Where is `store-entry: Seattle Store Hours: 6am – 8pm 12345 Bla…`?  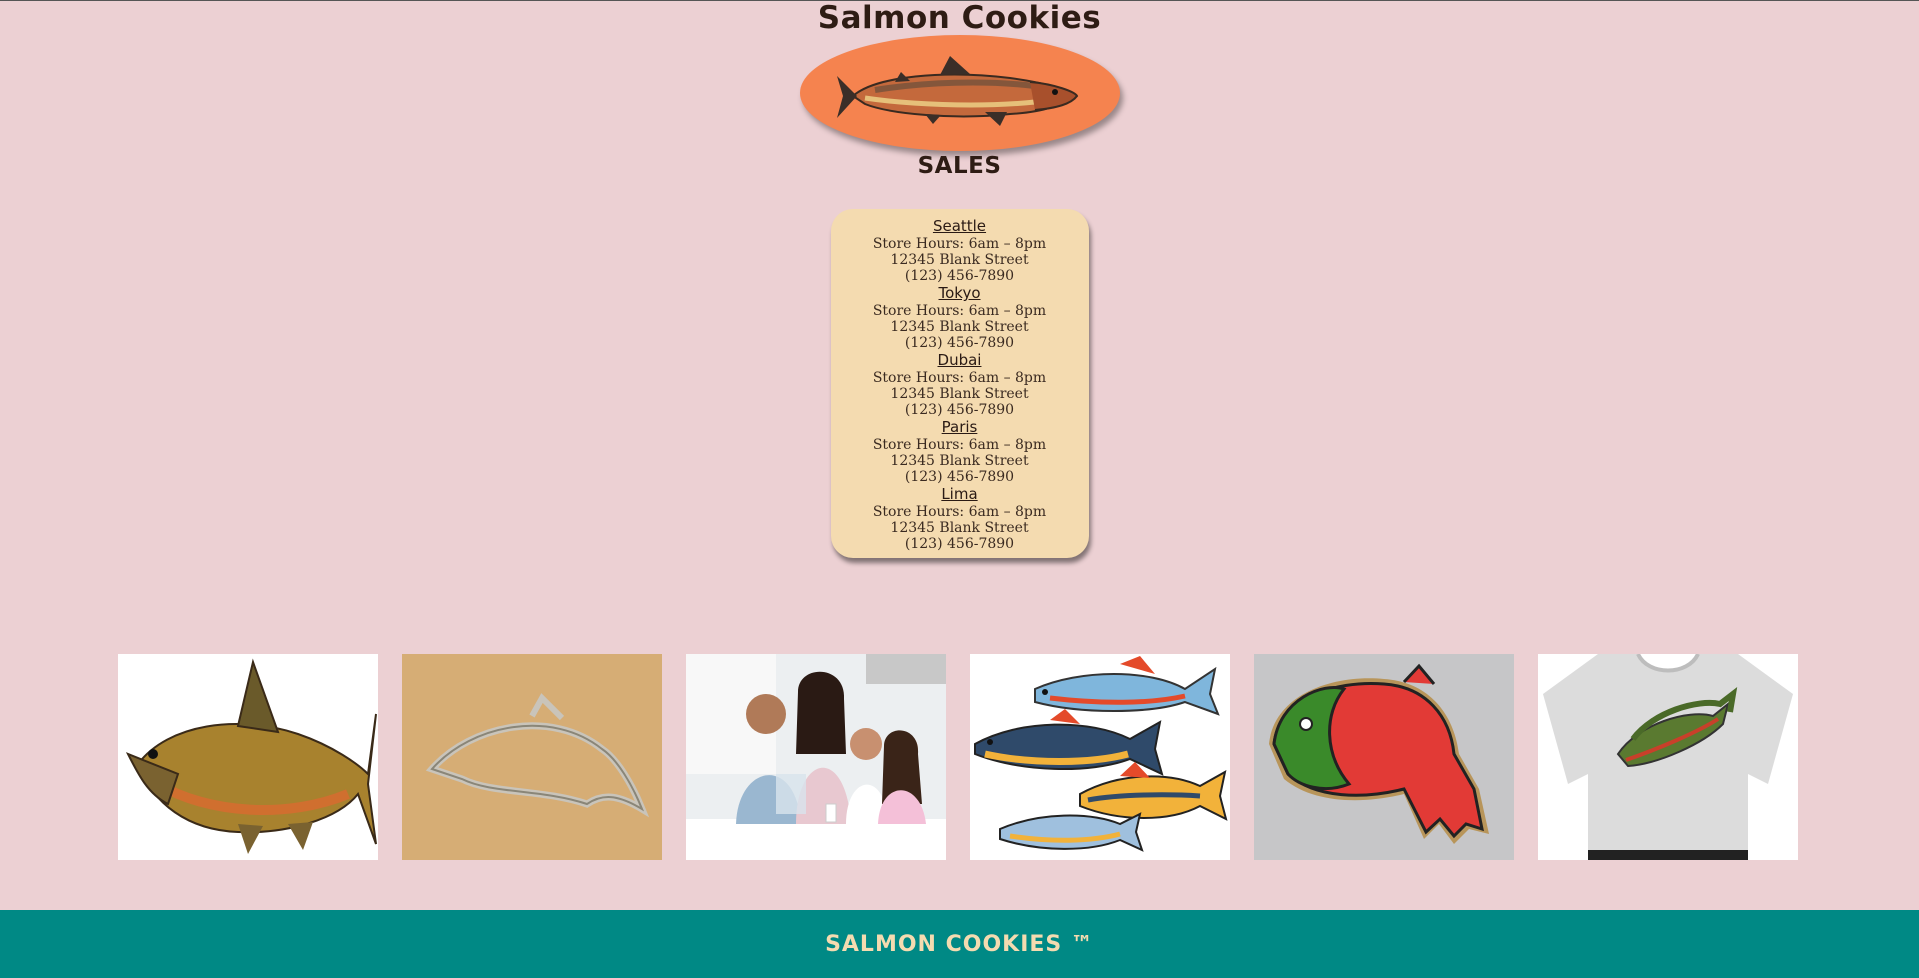
store-entry: Seattle Store Hours: 6am – 8pm 12345 Bla… is located at coordinates (960, 250).